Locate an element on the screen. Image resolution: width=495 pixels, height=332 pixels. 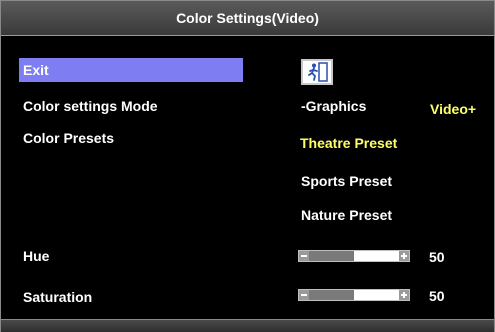
hue-slider is located at coordinates (354, 256).